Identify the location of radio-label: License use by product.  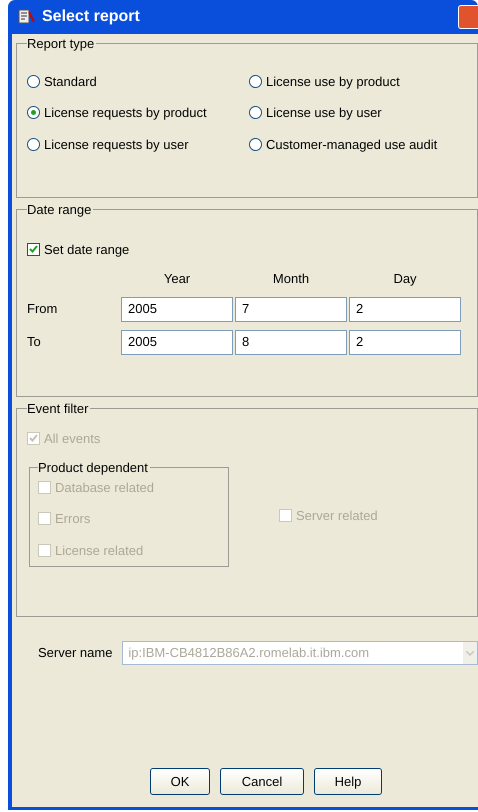
(333, 81).